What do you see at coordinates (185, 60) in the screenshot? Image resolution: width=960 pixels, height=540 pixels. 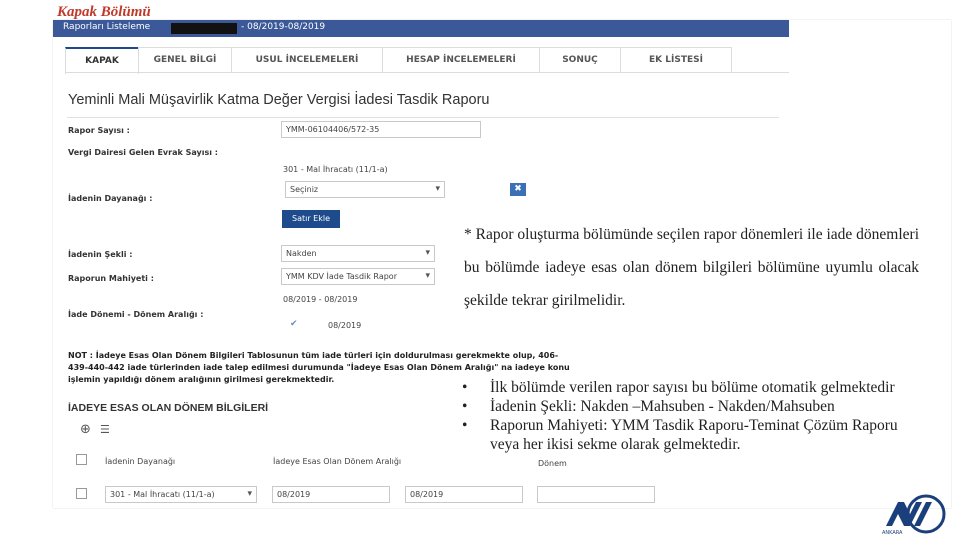 I see `tab-genel-bilgi: GENEL BİLGİ` at bounding box center [185, 60].